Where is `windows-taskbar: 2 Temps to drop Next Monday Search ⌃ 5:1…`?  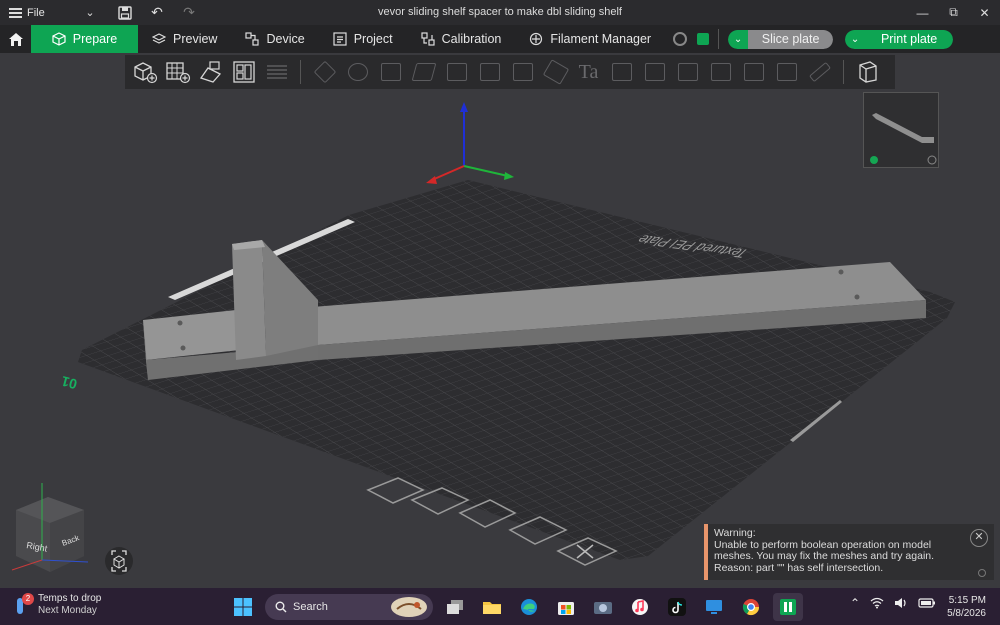
windows-taskbar: 2 Temps to drop Next Monday Search ⌃ 5:1… is located at coordinates (500, 606).